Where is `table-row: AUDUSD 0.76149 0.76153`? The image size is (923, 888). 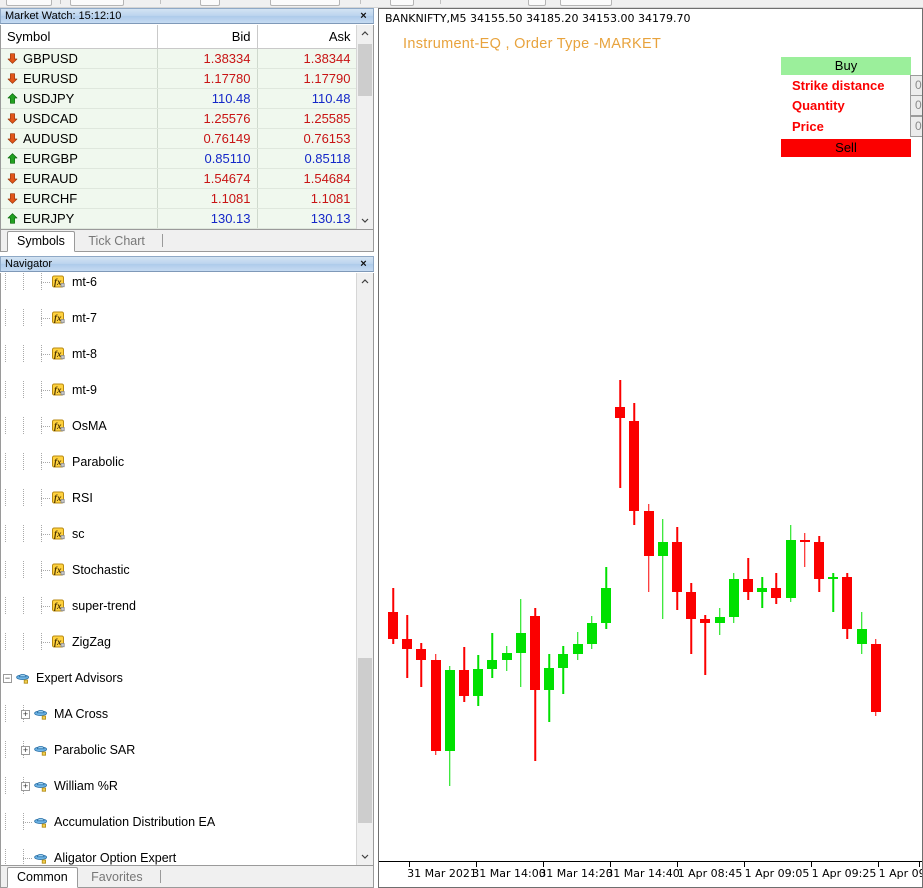 table-row: AUDUSD 0.76149 0.76153 is located at coordinates (179, 138).